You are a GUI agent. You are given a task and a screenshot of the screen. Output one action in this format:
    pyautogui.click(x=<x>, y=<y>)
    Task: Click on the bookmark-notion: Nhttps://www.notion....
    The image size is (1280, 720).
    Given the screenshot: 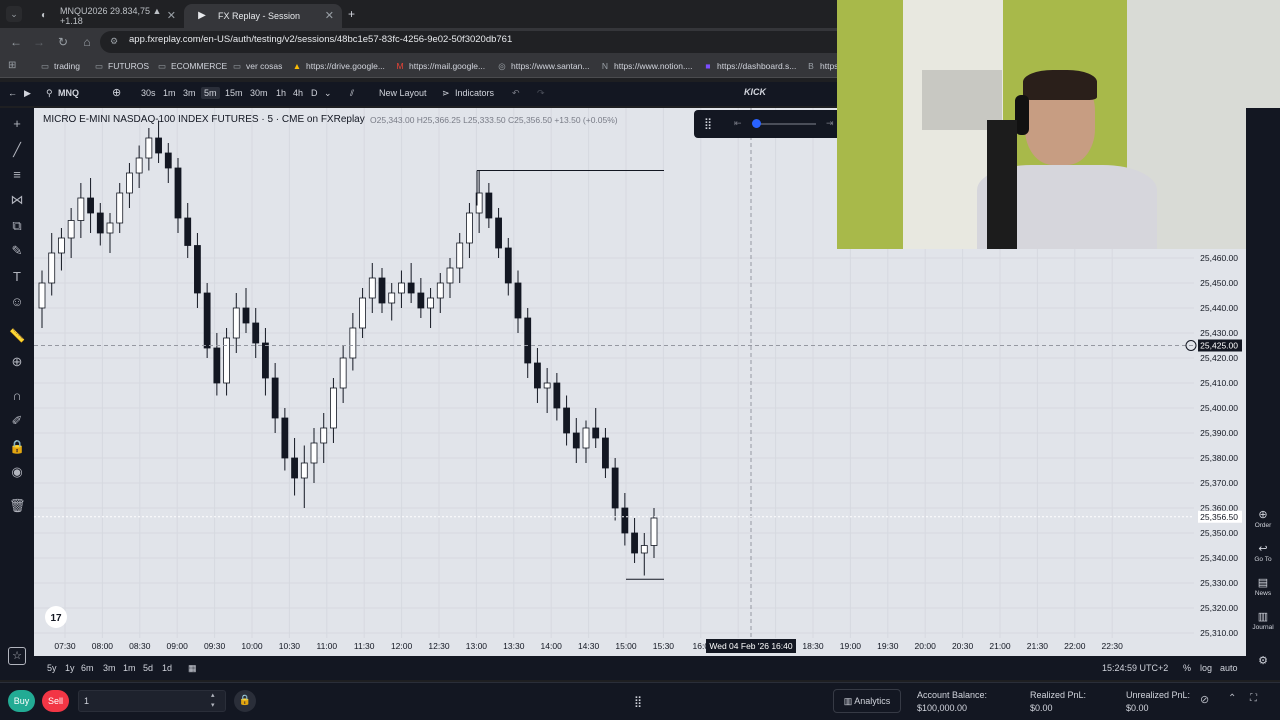 What is the action you would take?
    pyautogui.click(x=646, y=66)
    